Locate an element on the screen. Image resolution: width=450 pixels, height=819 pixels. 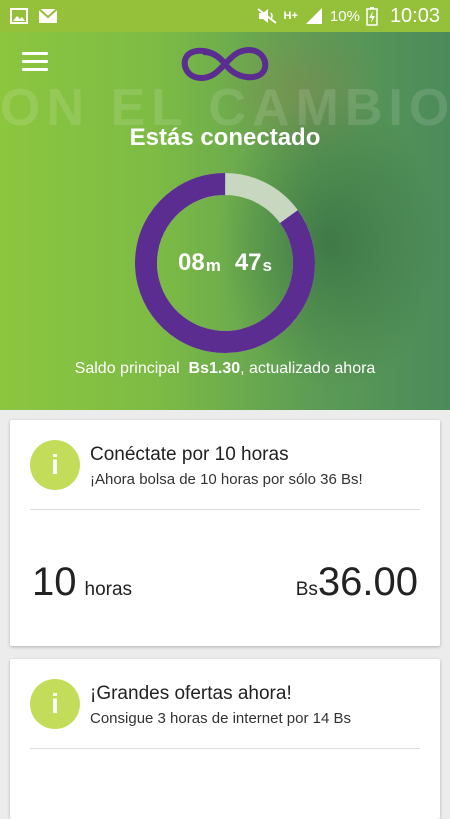
menu-button is located at coordinates (35, 63).